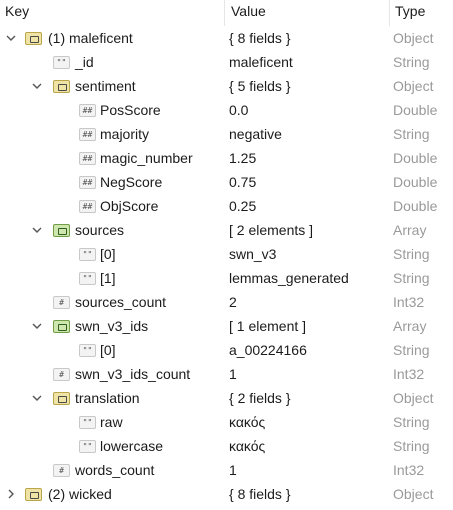  What do you see at coordinates (132, 446) in the screenshot?
I see `field-key: lowercase` at bounding box center [132, 446].